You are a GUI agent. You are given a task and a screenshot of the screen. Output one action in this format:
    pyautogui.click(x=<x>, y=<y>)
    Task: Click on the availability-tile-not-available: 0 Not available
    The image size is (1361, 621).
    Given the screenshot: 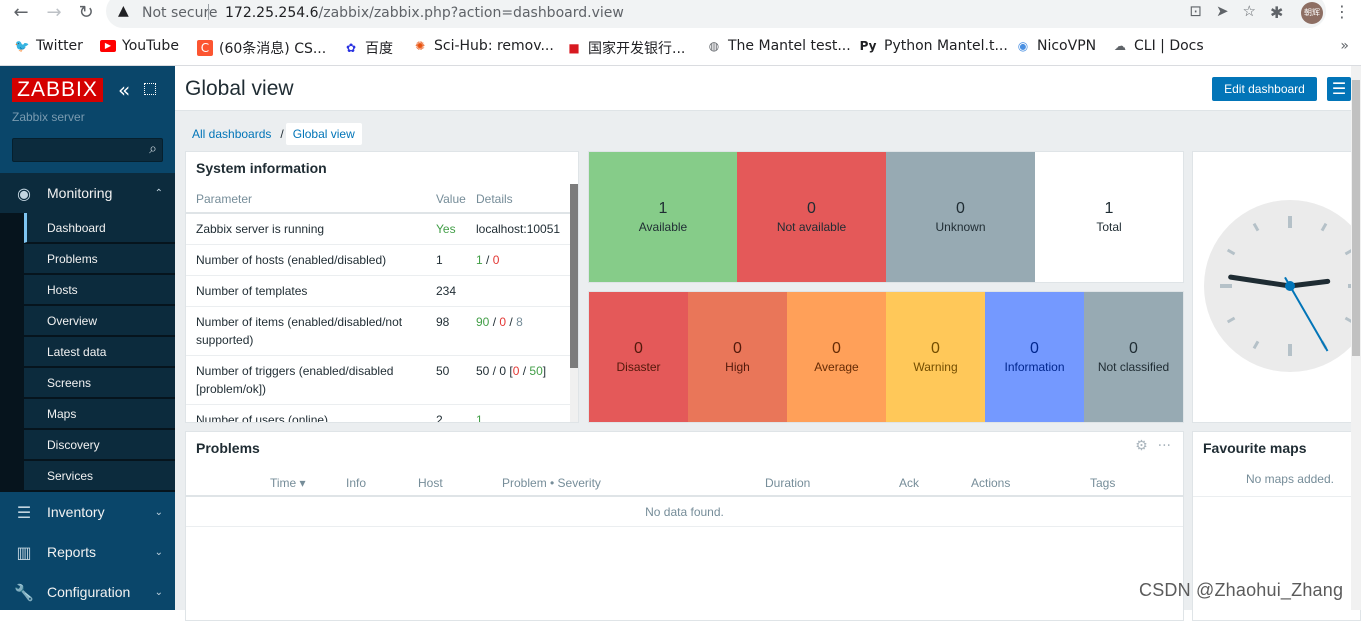 What is the action you would take?
    pyautogui.click(x=811, y=217)
    